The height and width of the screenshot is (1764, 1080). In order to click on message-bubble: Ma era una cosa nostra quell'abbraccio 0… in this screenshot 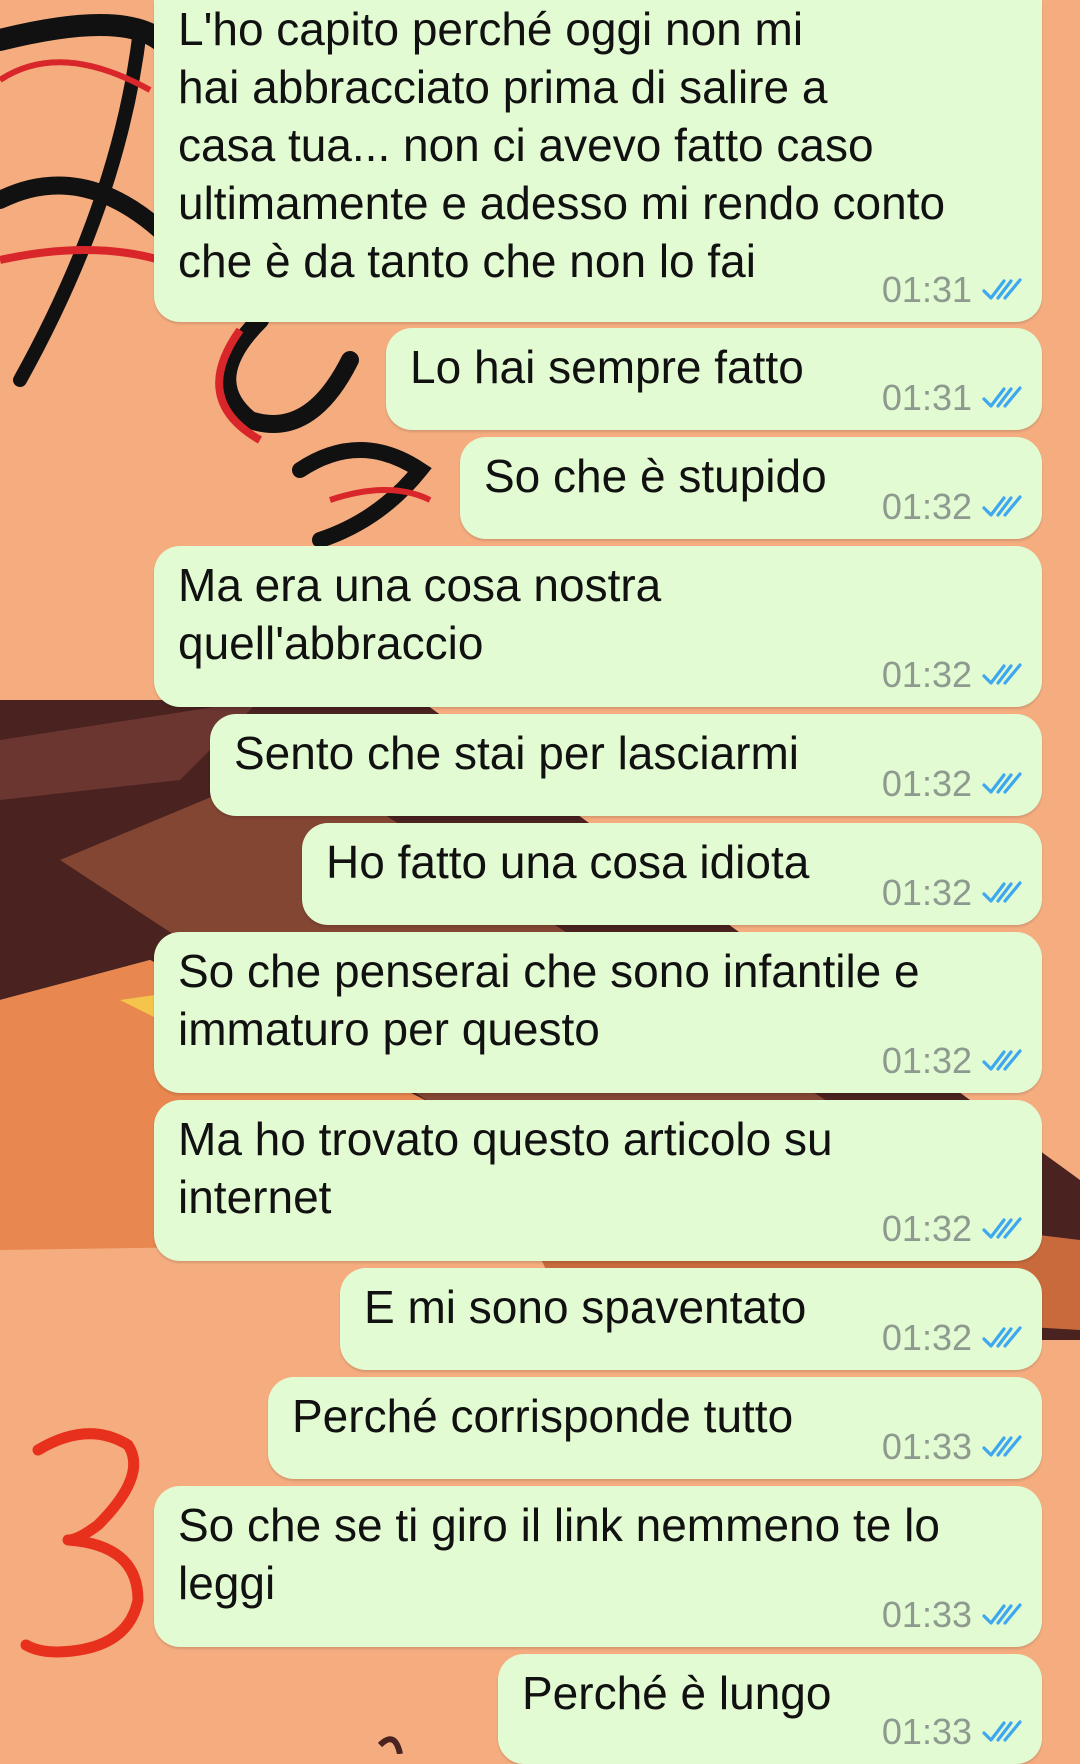, I will do `click(598, 626)`.